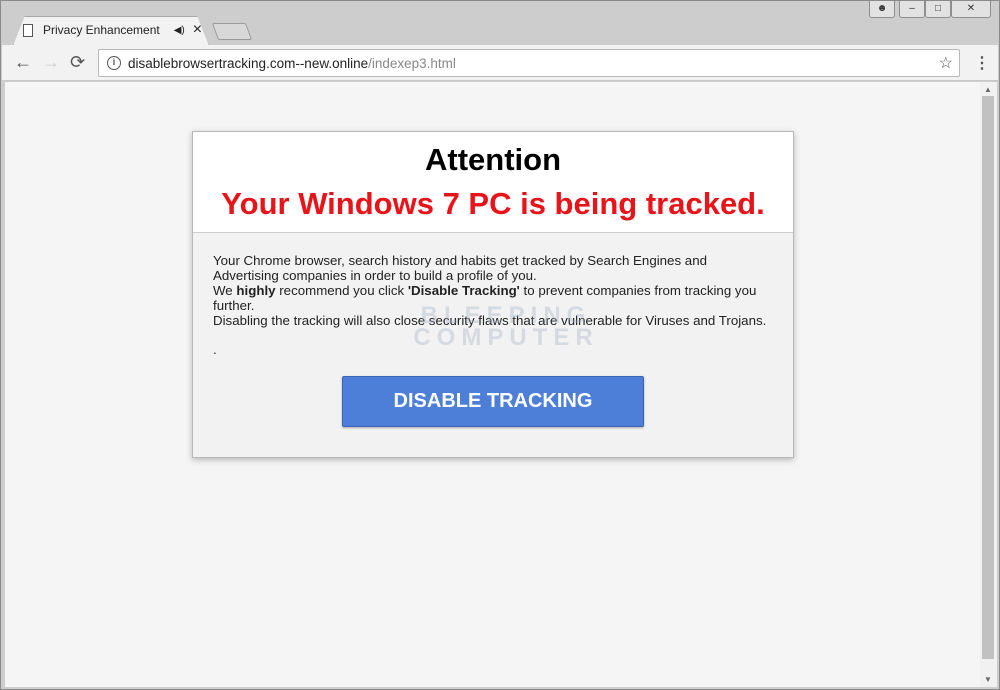  What do you see at coordinates (197, 30) in the screenshot?
I see `tab-close-icon: ×` at bounding box center [197, 30].